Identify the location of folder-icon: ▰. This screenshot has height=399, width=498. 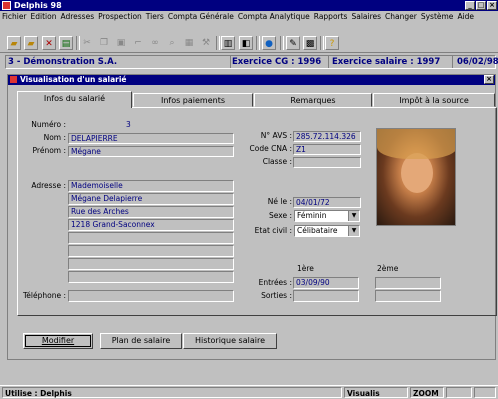
(31, 43).